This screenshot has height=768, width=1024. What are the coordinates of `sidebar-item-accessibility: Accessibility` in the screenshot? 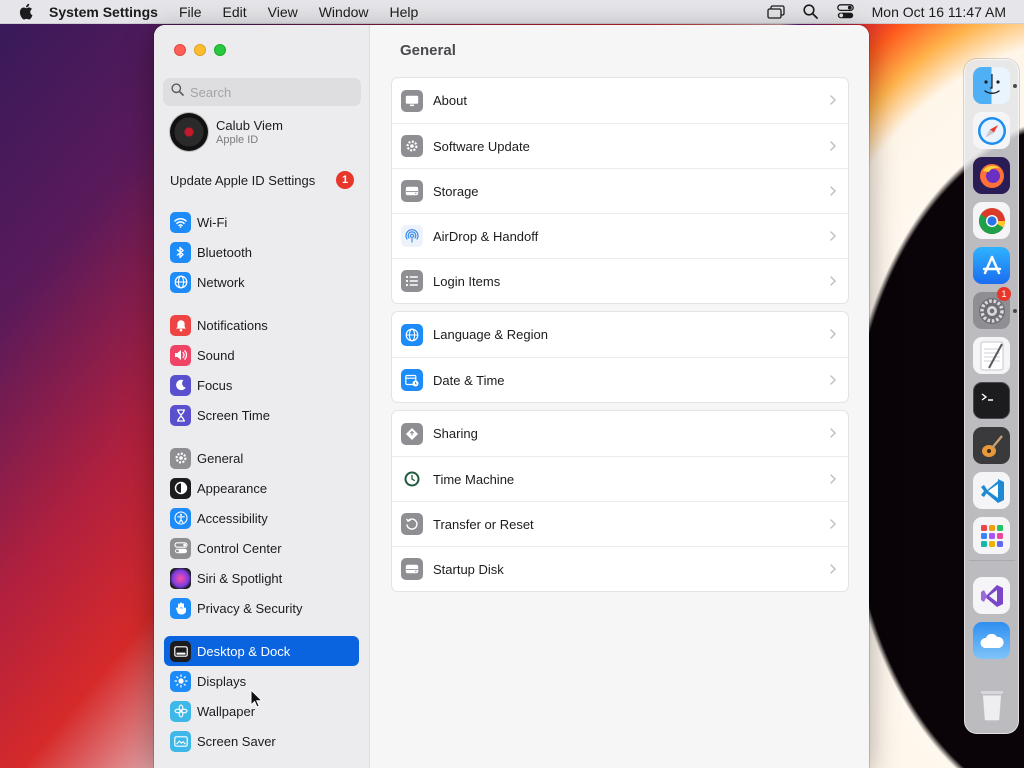 It's located at (261, 518).